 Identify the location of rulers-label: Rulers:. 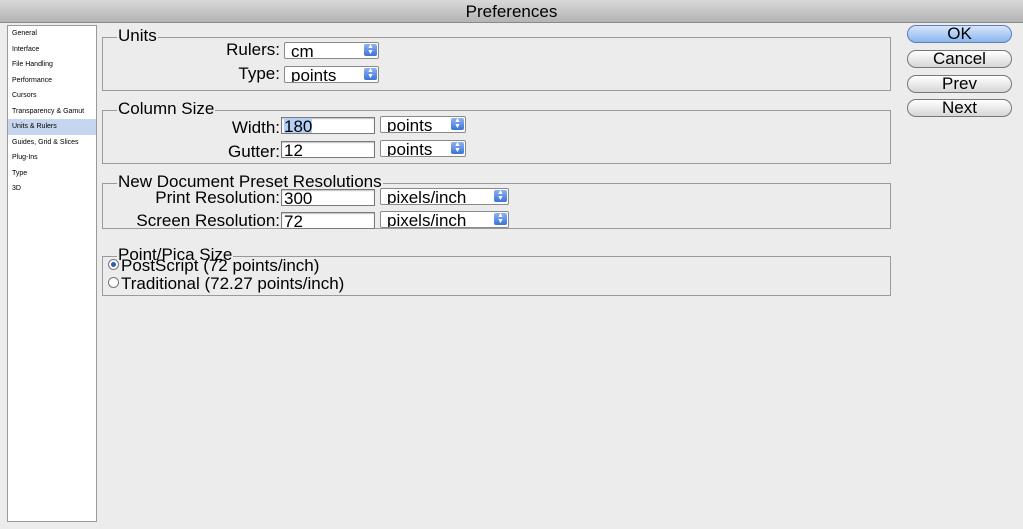
(253, 49).